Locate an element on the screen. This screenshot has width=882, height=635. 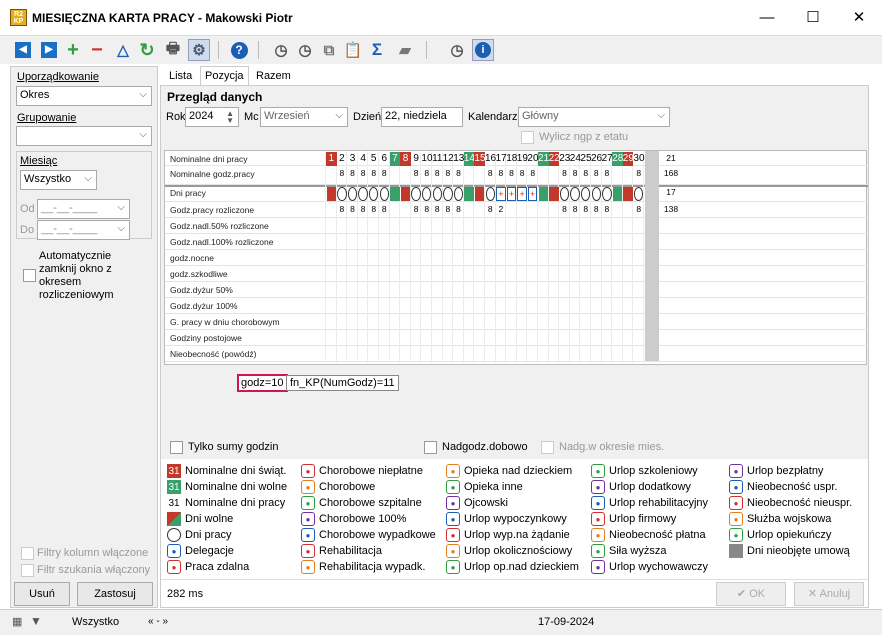
group-select: ⌵ is located at coordinates (84, 136).